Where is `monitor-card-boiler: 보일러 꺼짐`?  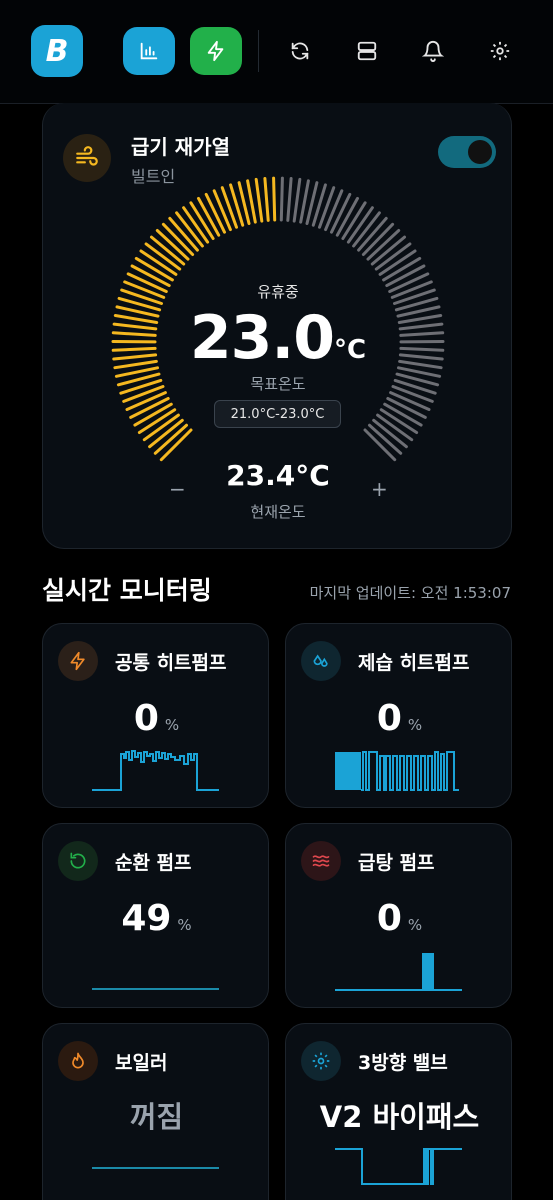
monitor-card-boiler: 보일러 꺼짐 is located at coordinates (155, 1111).